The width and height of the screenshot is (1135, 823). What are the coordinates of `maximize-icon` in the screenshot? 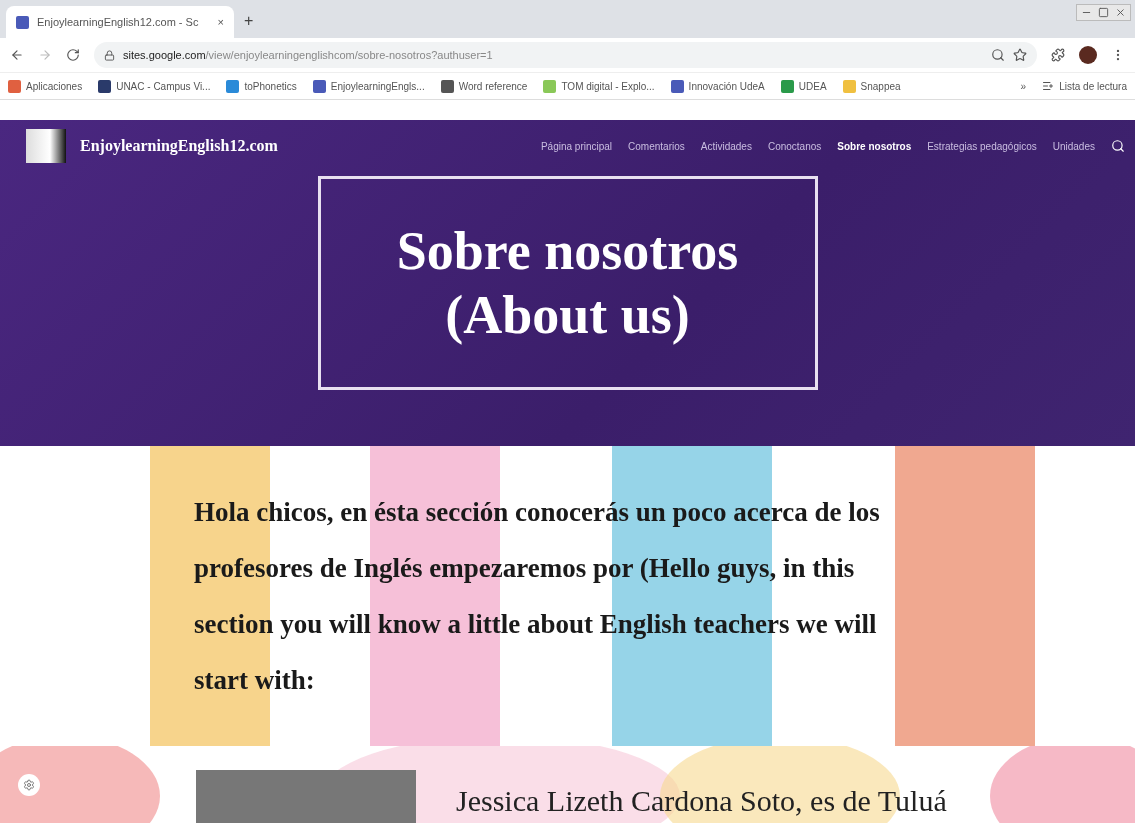 It's located at (1103, 12).